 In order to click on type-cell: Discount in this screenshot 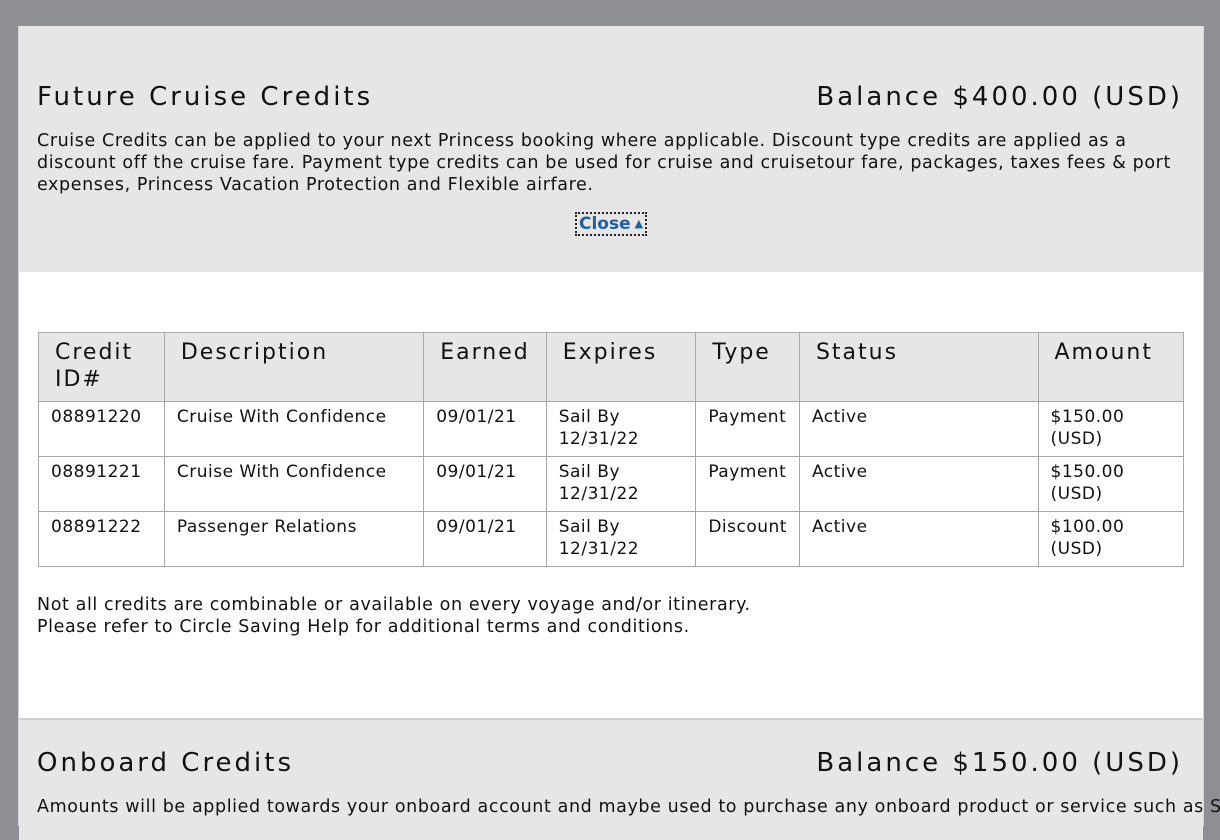, I will do `click(747, 539)`.